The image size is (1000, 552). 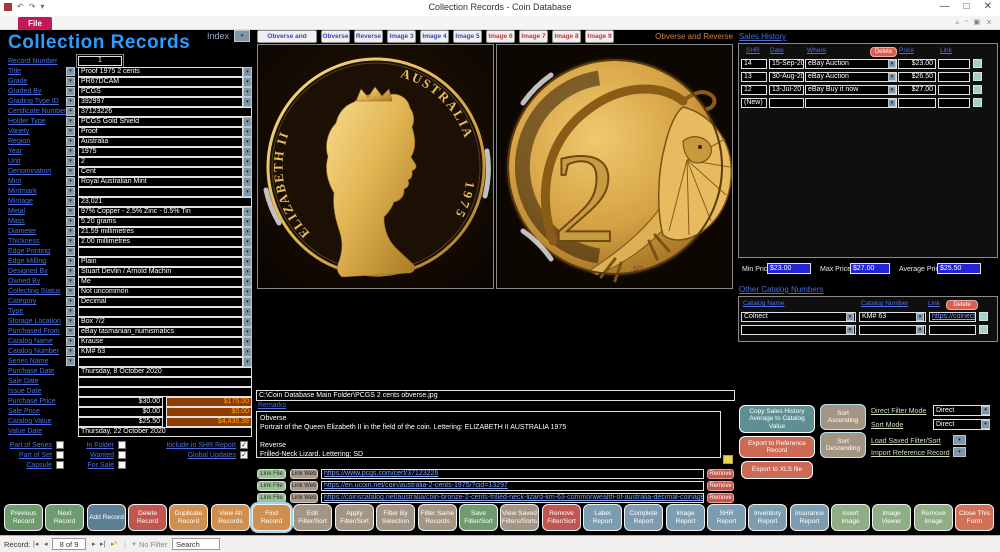 I want to click on field-label-catalog-number: Catalog Number, so click(x=33, y=351).